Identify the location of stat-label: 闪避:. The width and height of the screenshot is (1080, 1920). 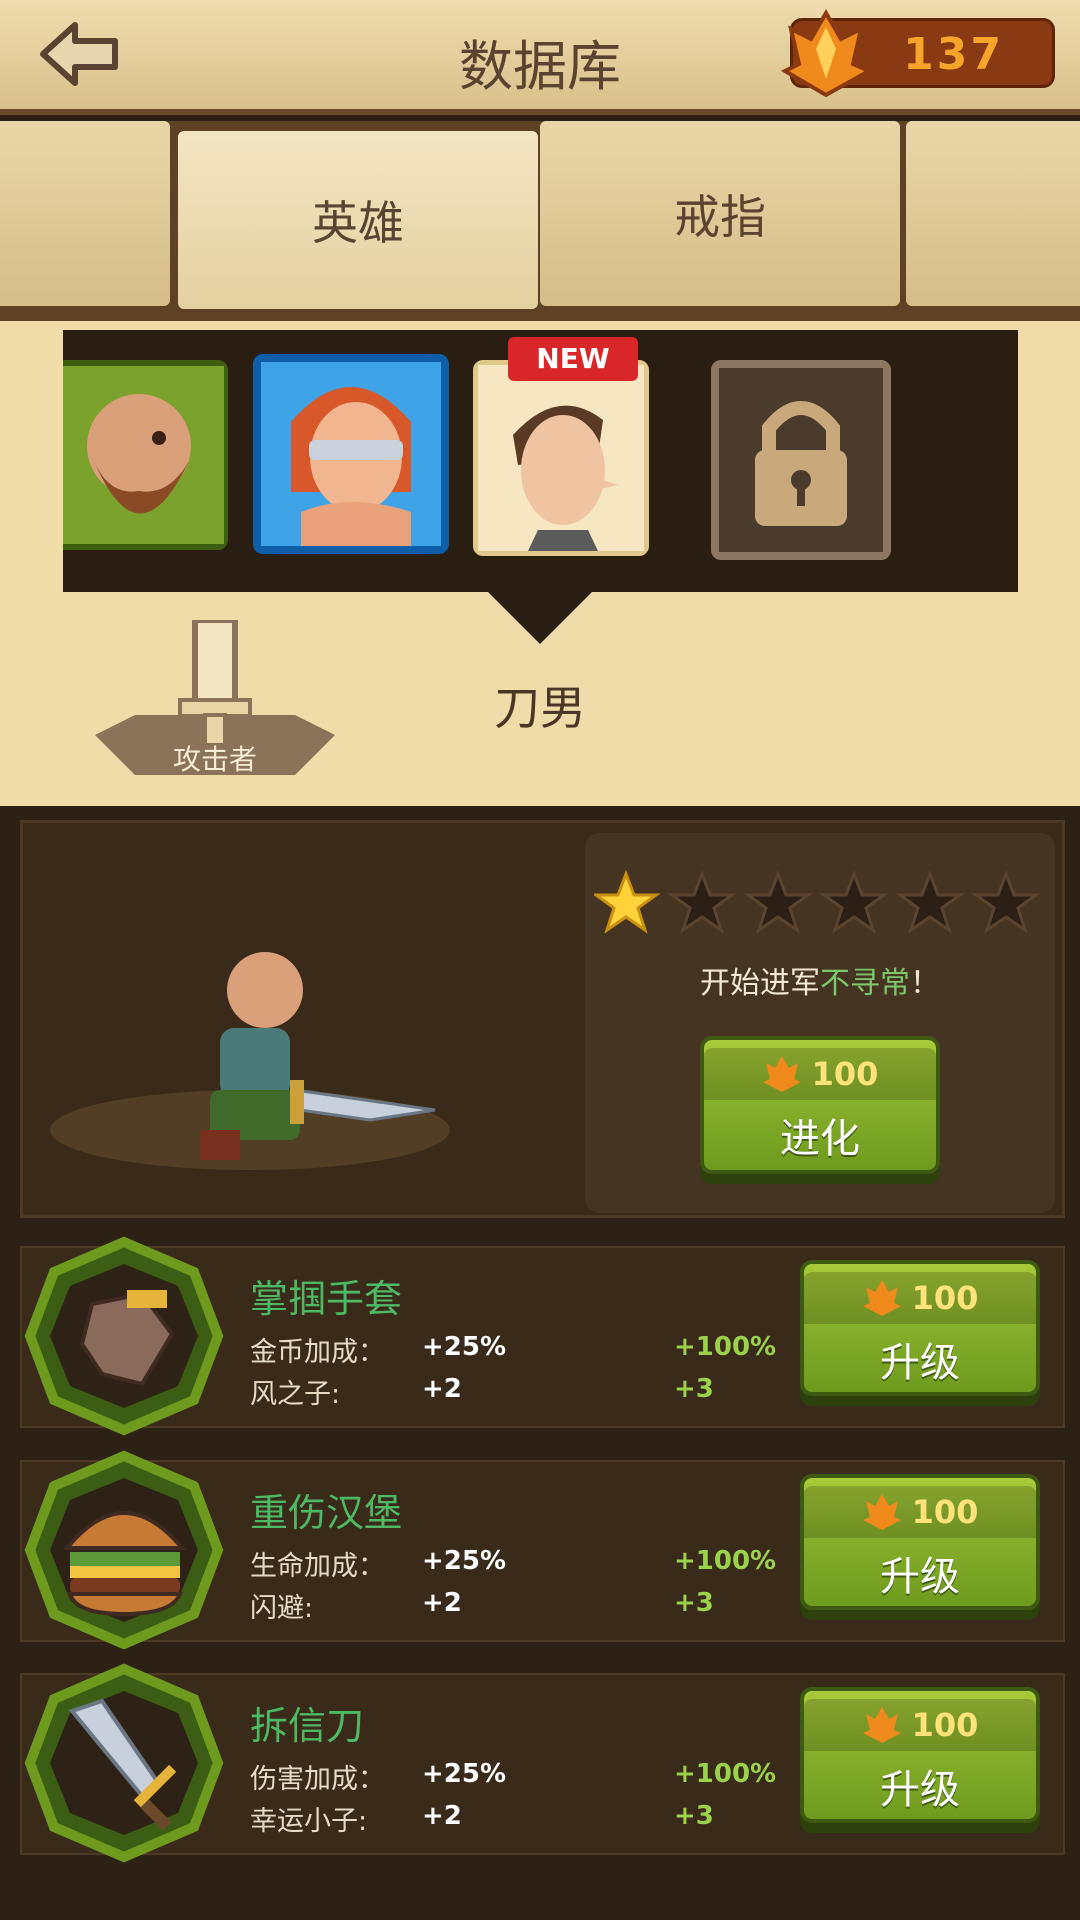
(282, 1608).